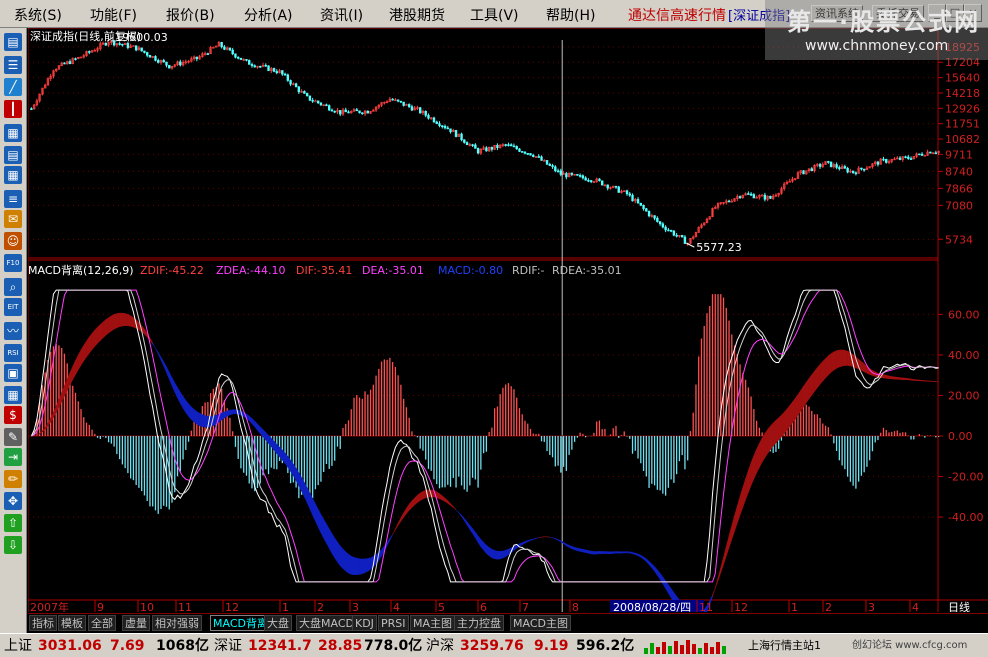 Image resolution: width=988 pixels, height=657 pixels. I want to click on tab-4: 相对强弱, so click(177, 623).